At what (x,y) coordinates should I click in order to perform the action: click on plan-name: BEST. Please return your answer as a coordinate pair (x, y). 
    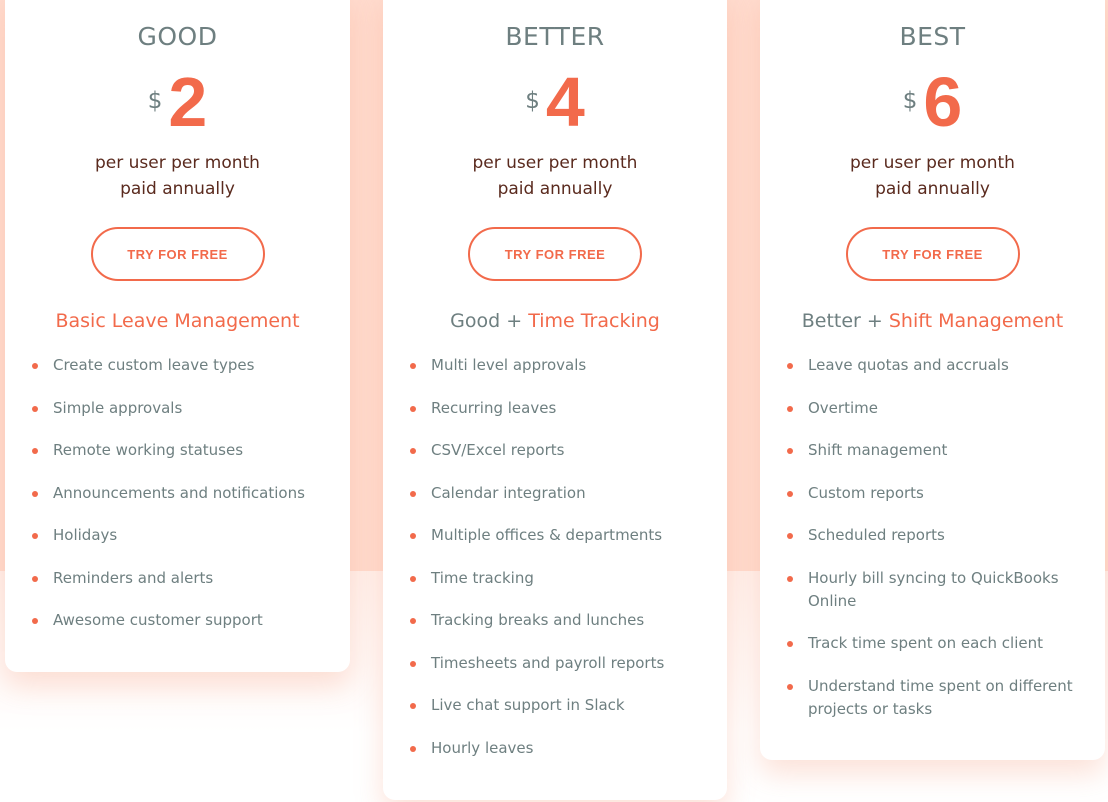
    Looking at the image, I should click on (932, 36).